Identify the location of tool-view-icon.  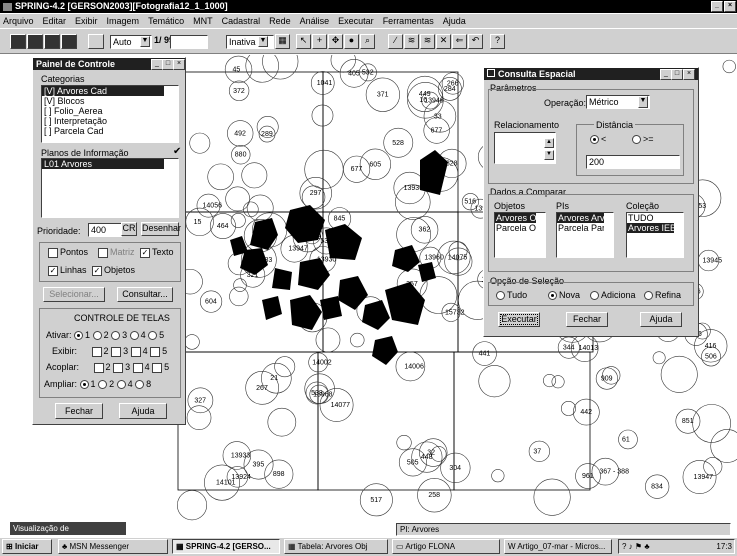
(96, 41).